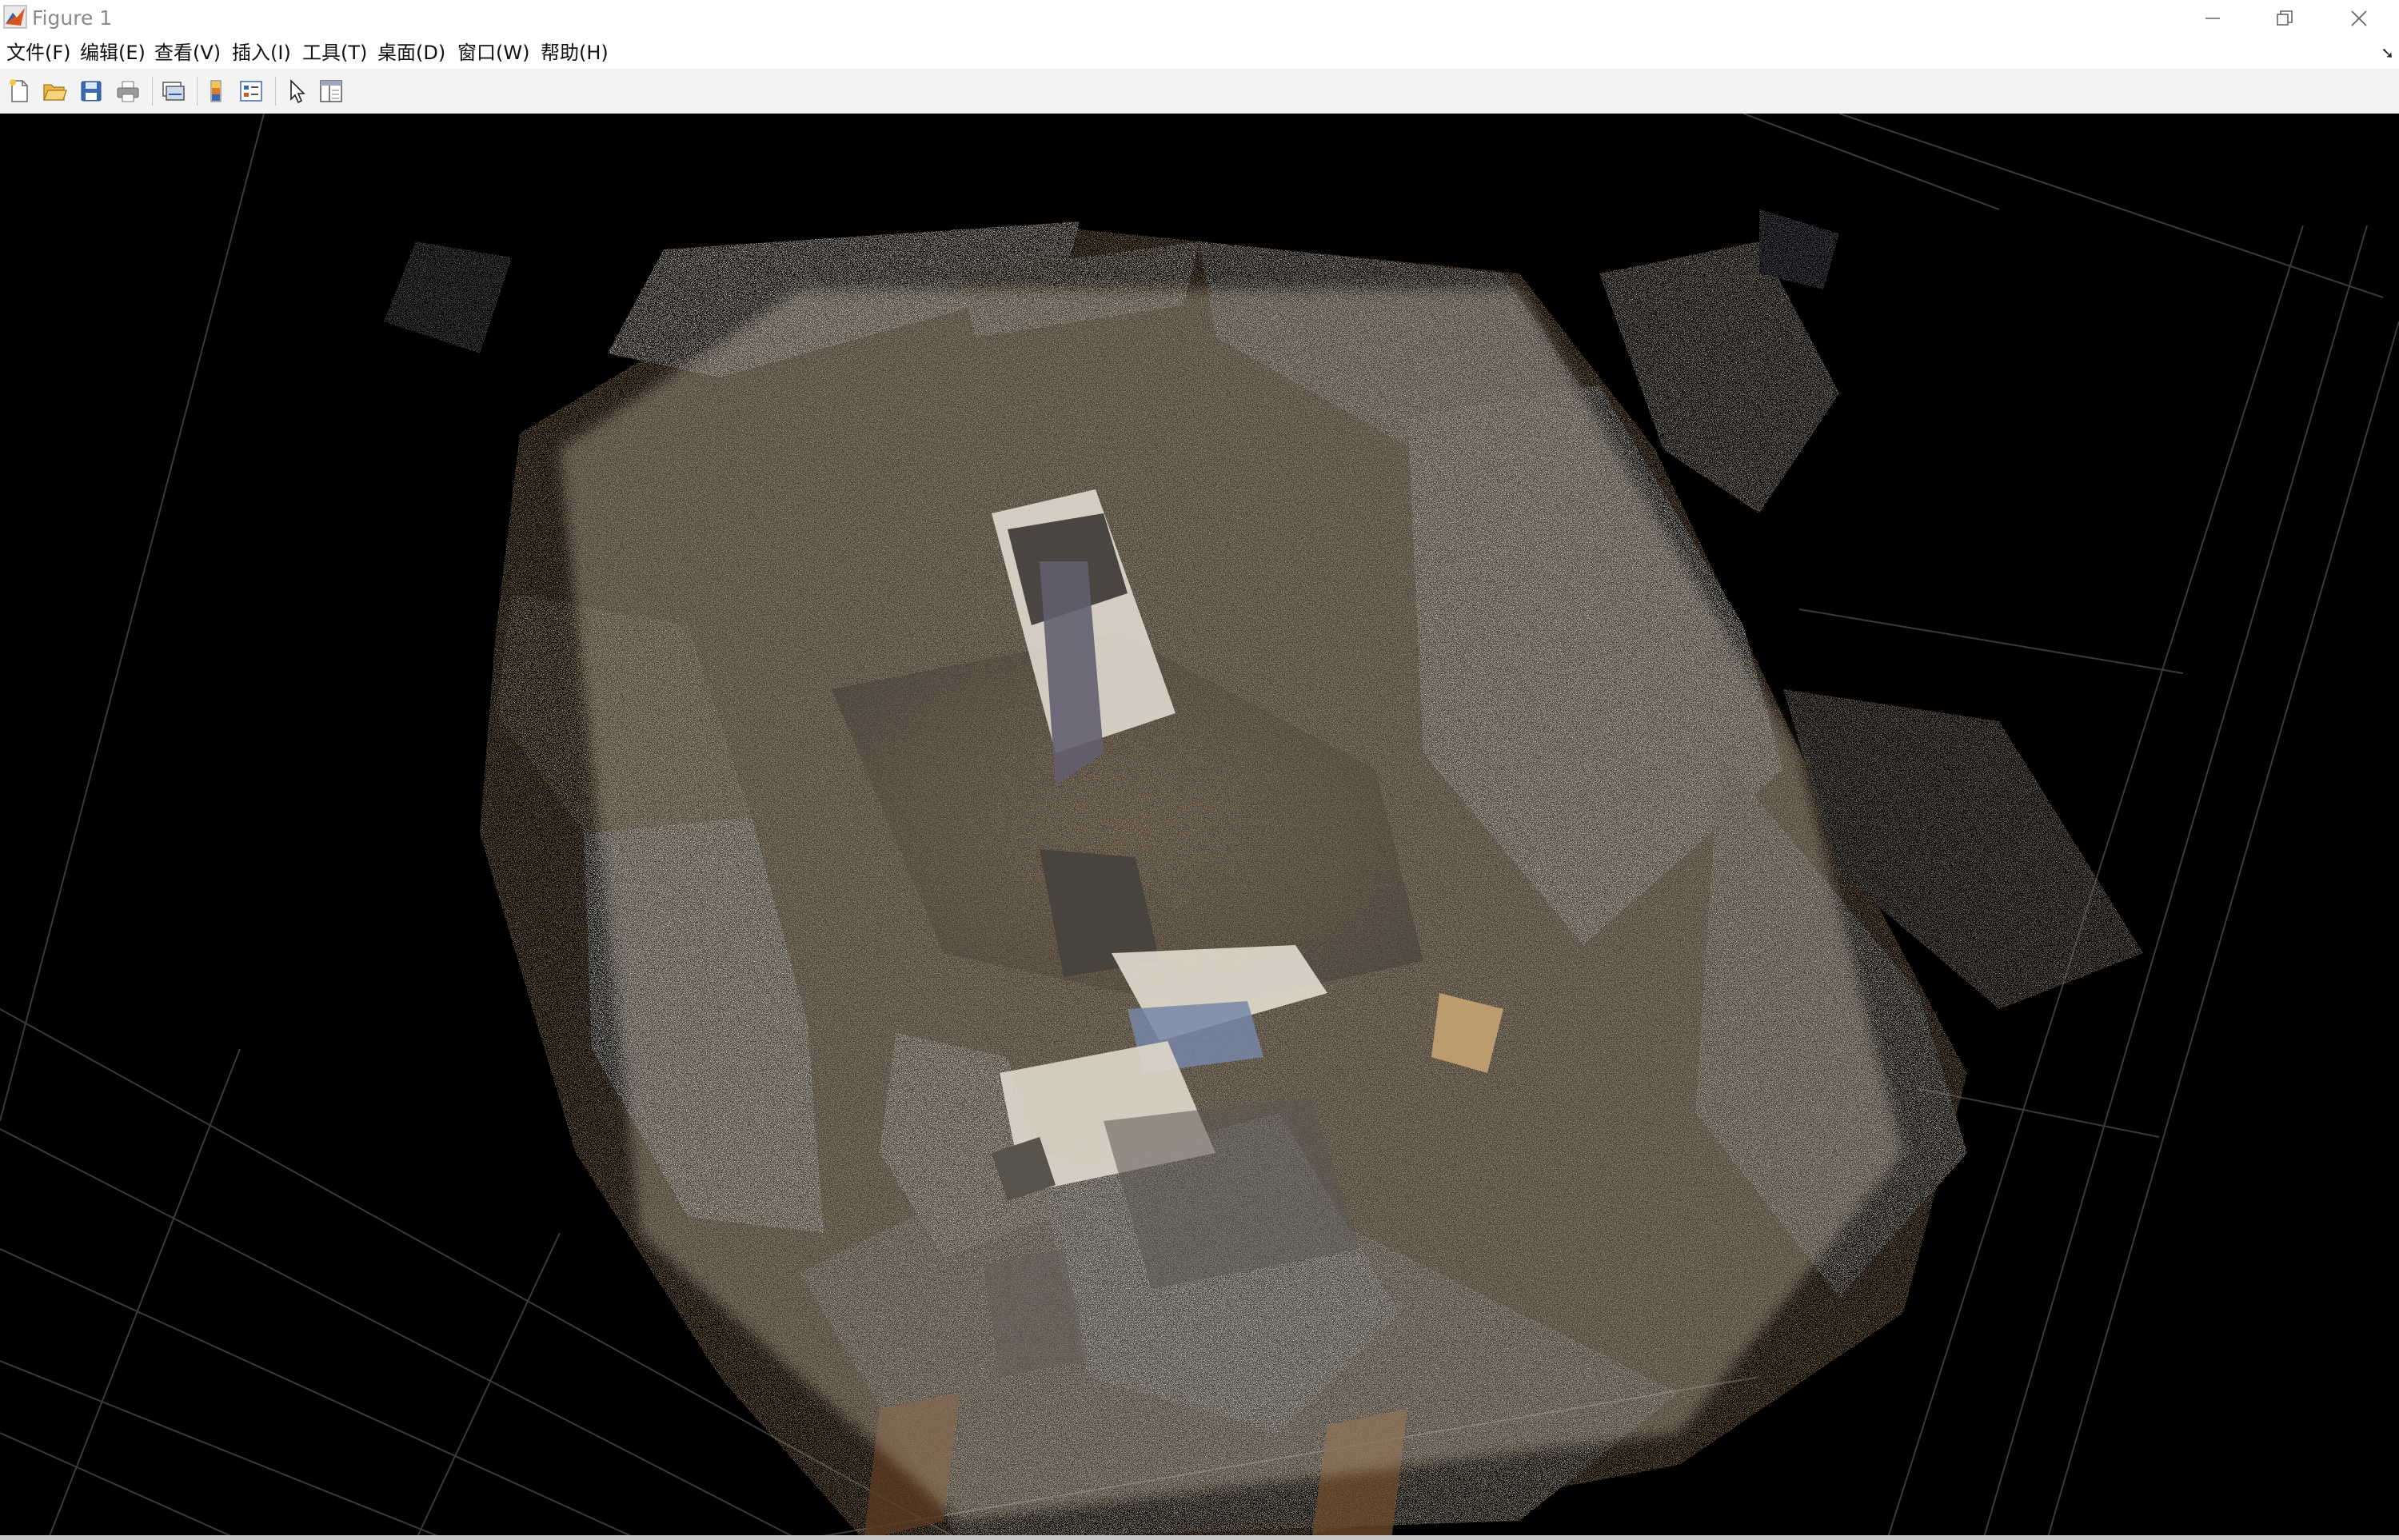  I want to click on title-bar: Figure 1, so click(1200, 18).